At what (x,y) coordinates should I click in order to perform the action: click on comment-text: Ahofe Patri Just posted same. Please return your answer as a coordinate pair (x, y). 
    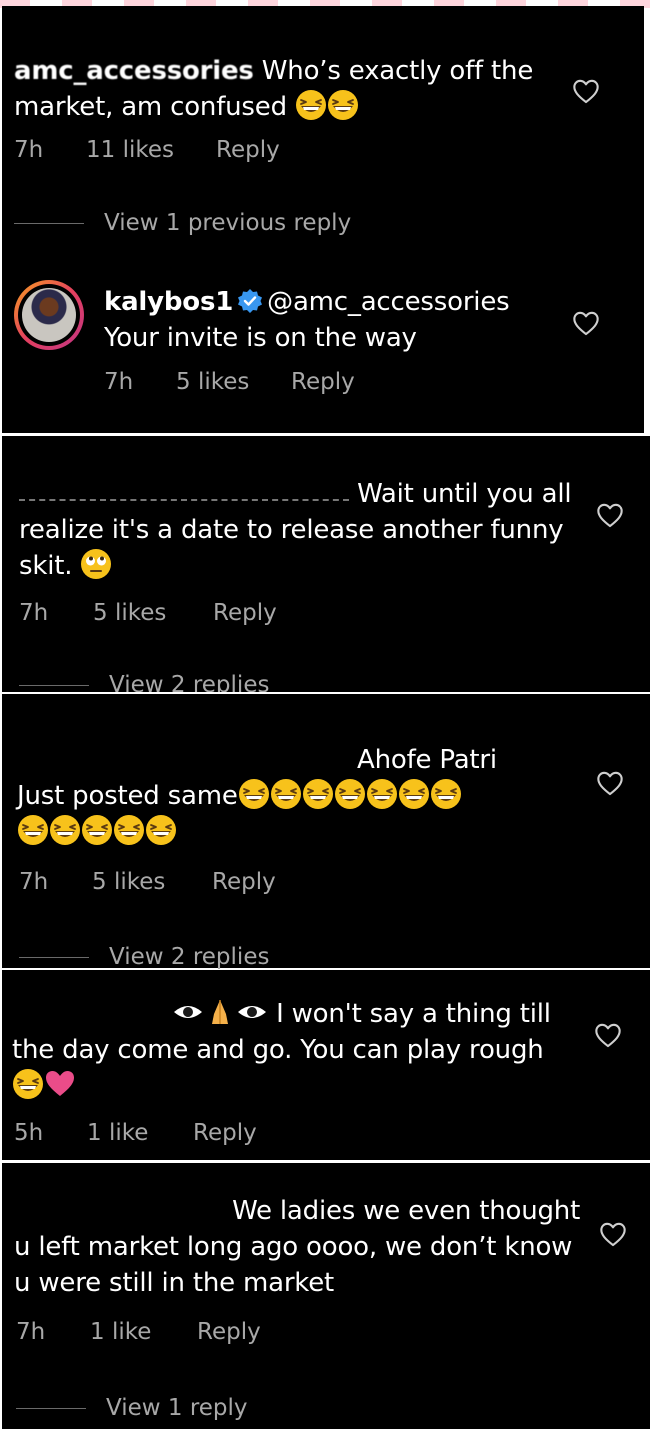
    Looking at the image, I should click on (297, 796).